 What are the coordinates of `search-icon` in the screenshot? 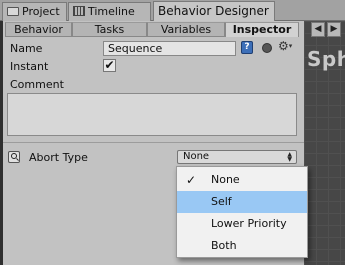 It's located at (14, 157).